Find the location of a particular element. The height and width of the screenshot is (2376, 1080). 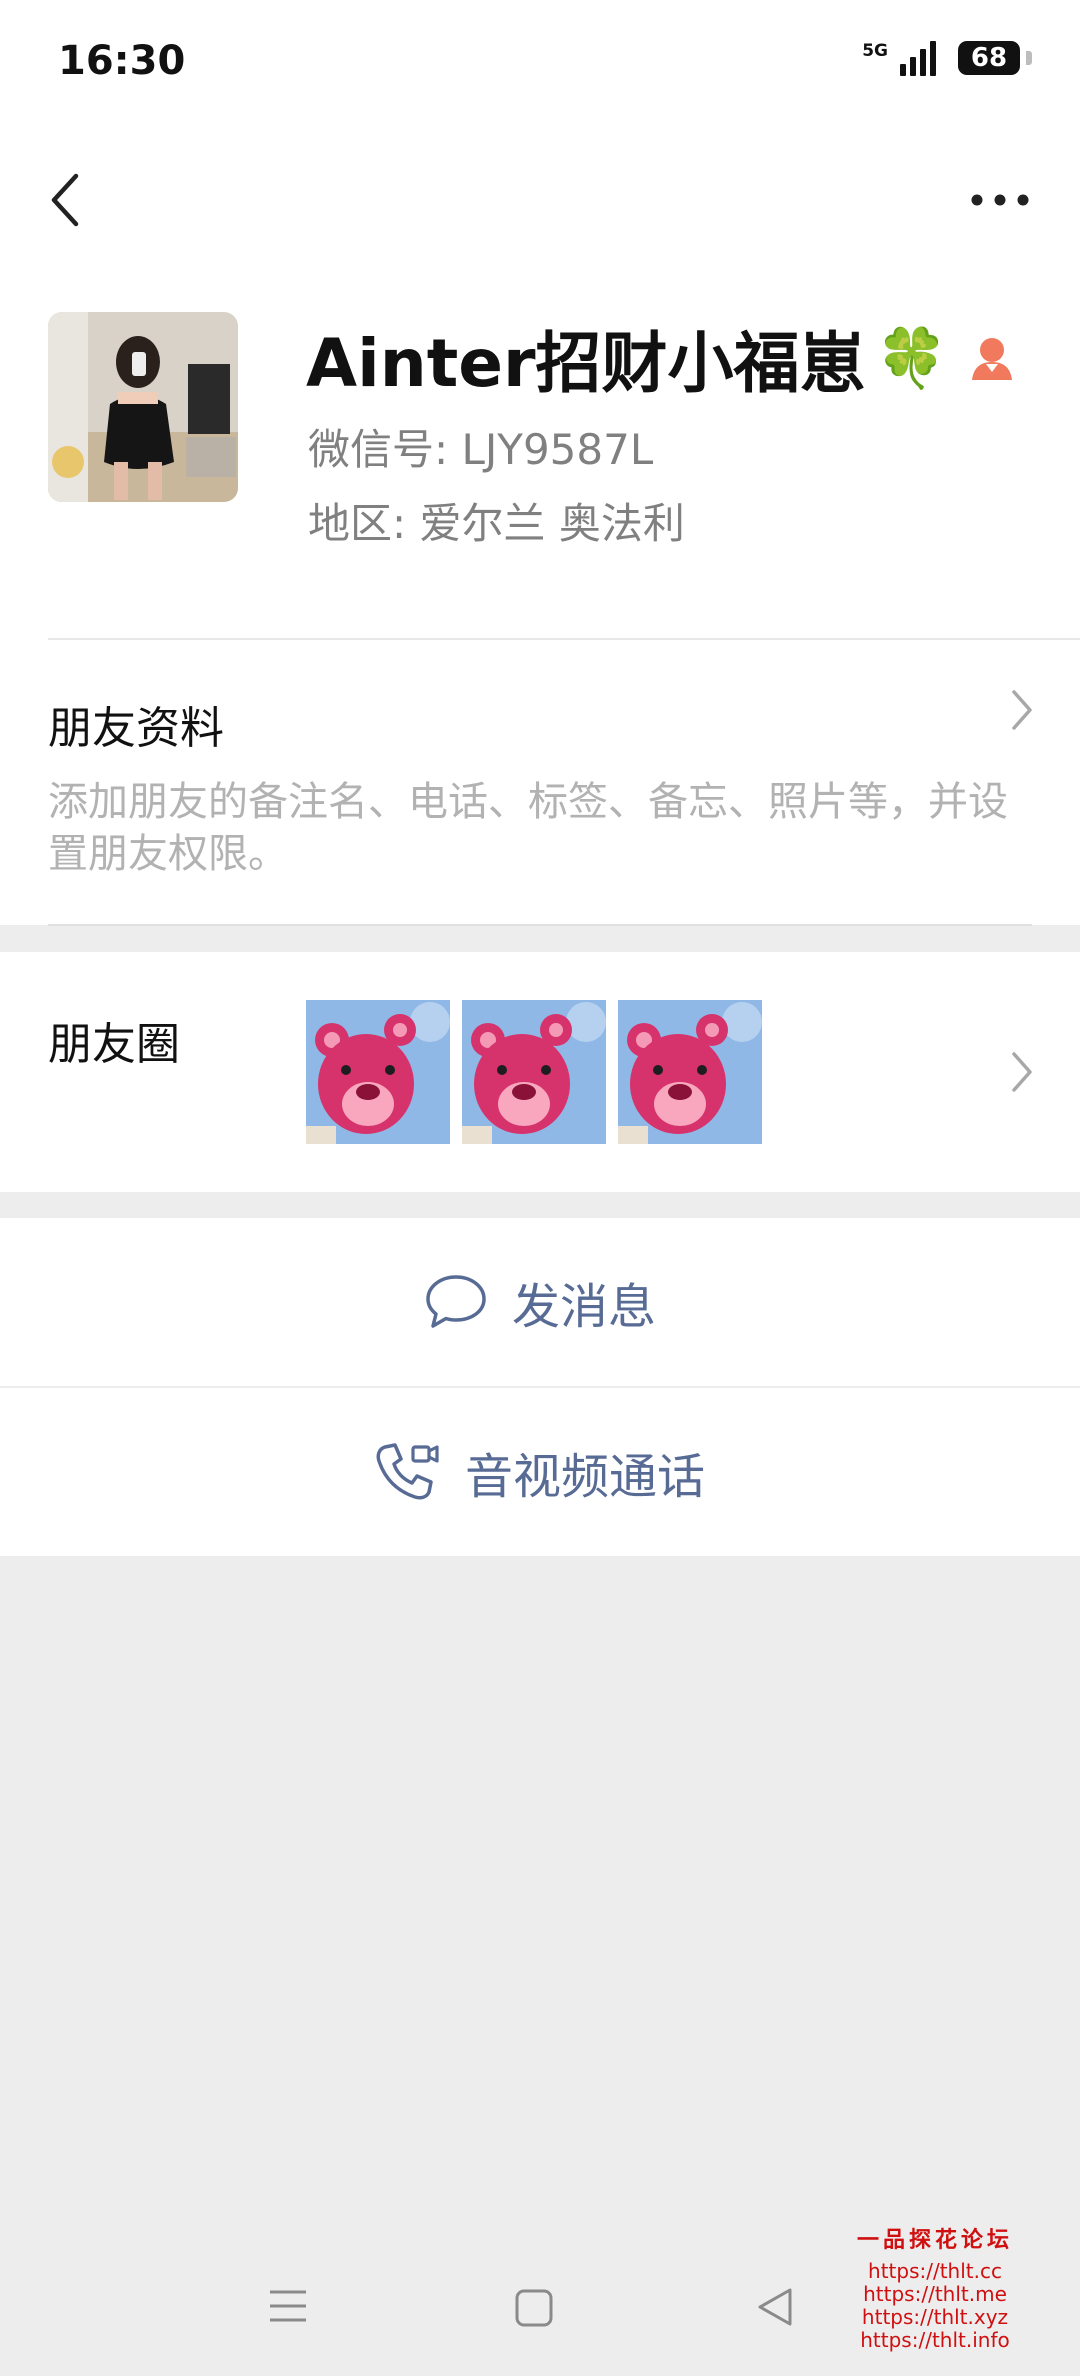

friend-info-row: 朋友资料 添加朋友的备注名、电话、标签、备忘、照片等，并设置朋友权限。 is located at coordinates (540, 783).